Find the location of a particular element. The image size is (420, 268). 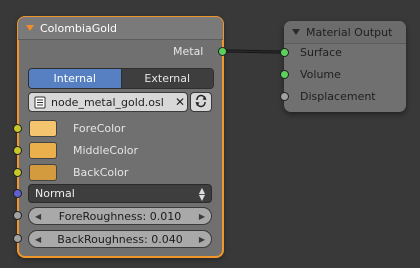

script-file-name: node_metal_gold.osl is located at coordinates (107, 102).